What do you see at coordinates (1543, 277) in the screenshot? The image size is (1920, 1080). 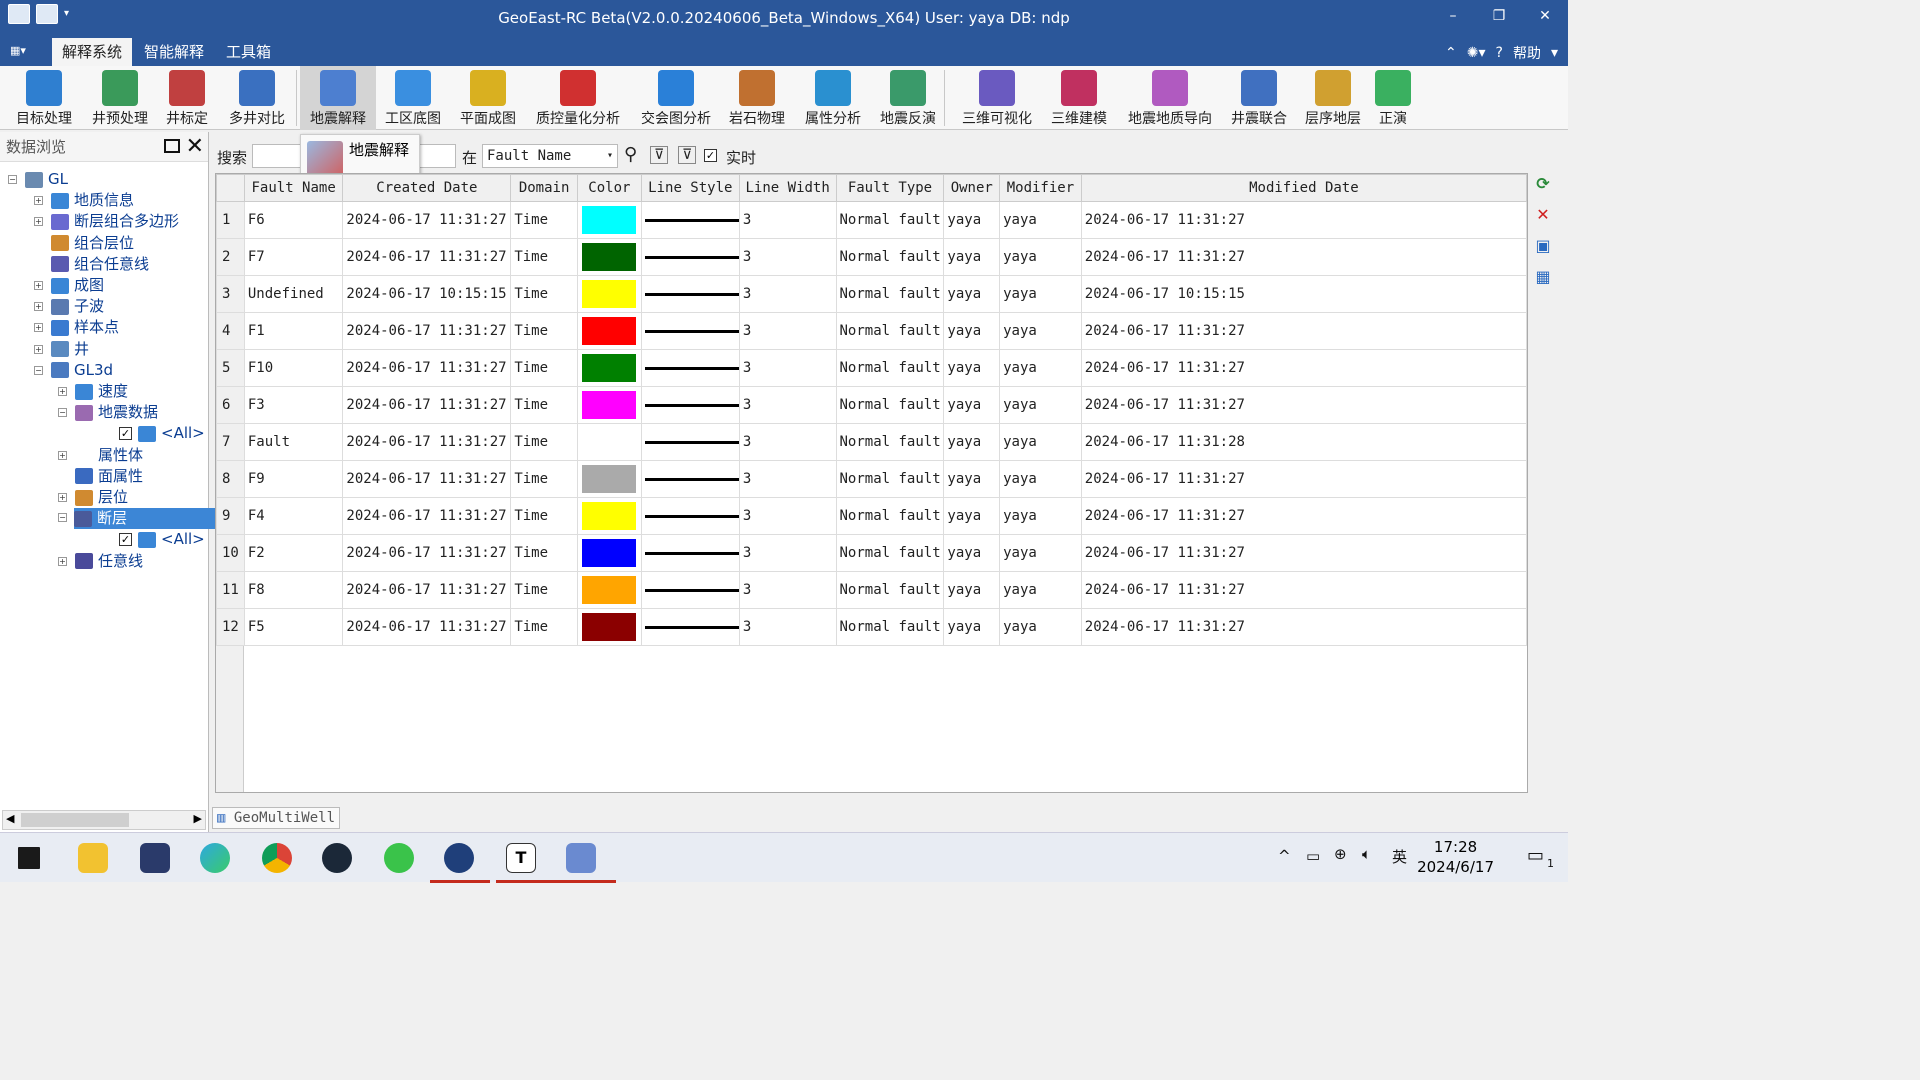 I see `table-settings-icon: ▦` at bounding box center [1543, 277].